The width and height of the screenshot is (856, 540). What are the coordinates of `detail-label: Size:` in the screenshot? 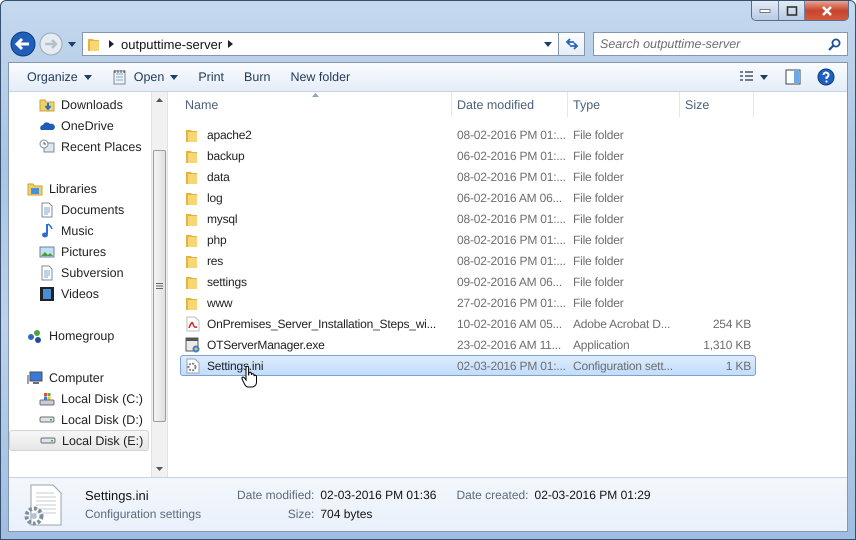 It's located at (300, 514).